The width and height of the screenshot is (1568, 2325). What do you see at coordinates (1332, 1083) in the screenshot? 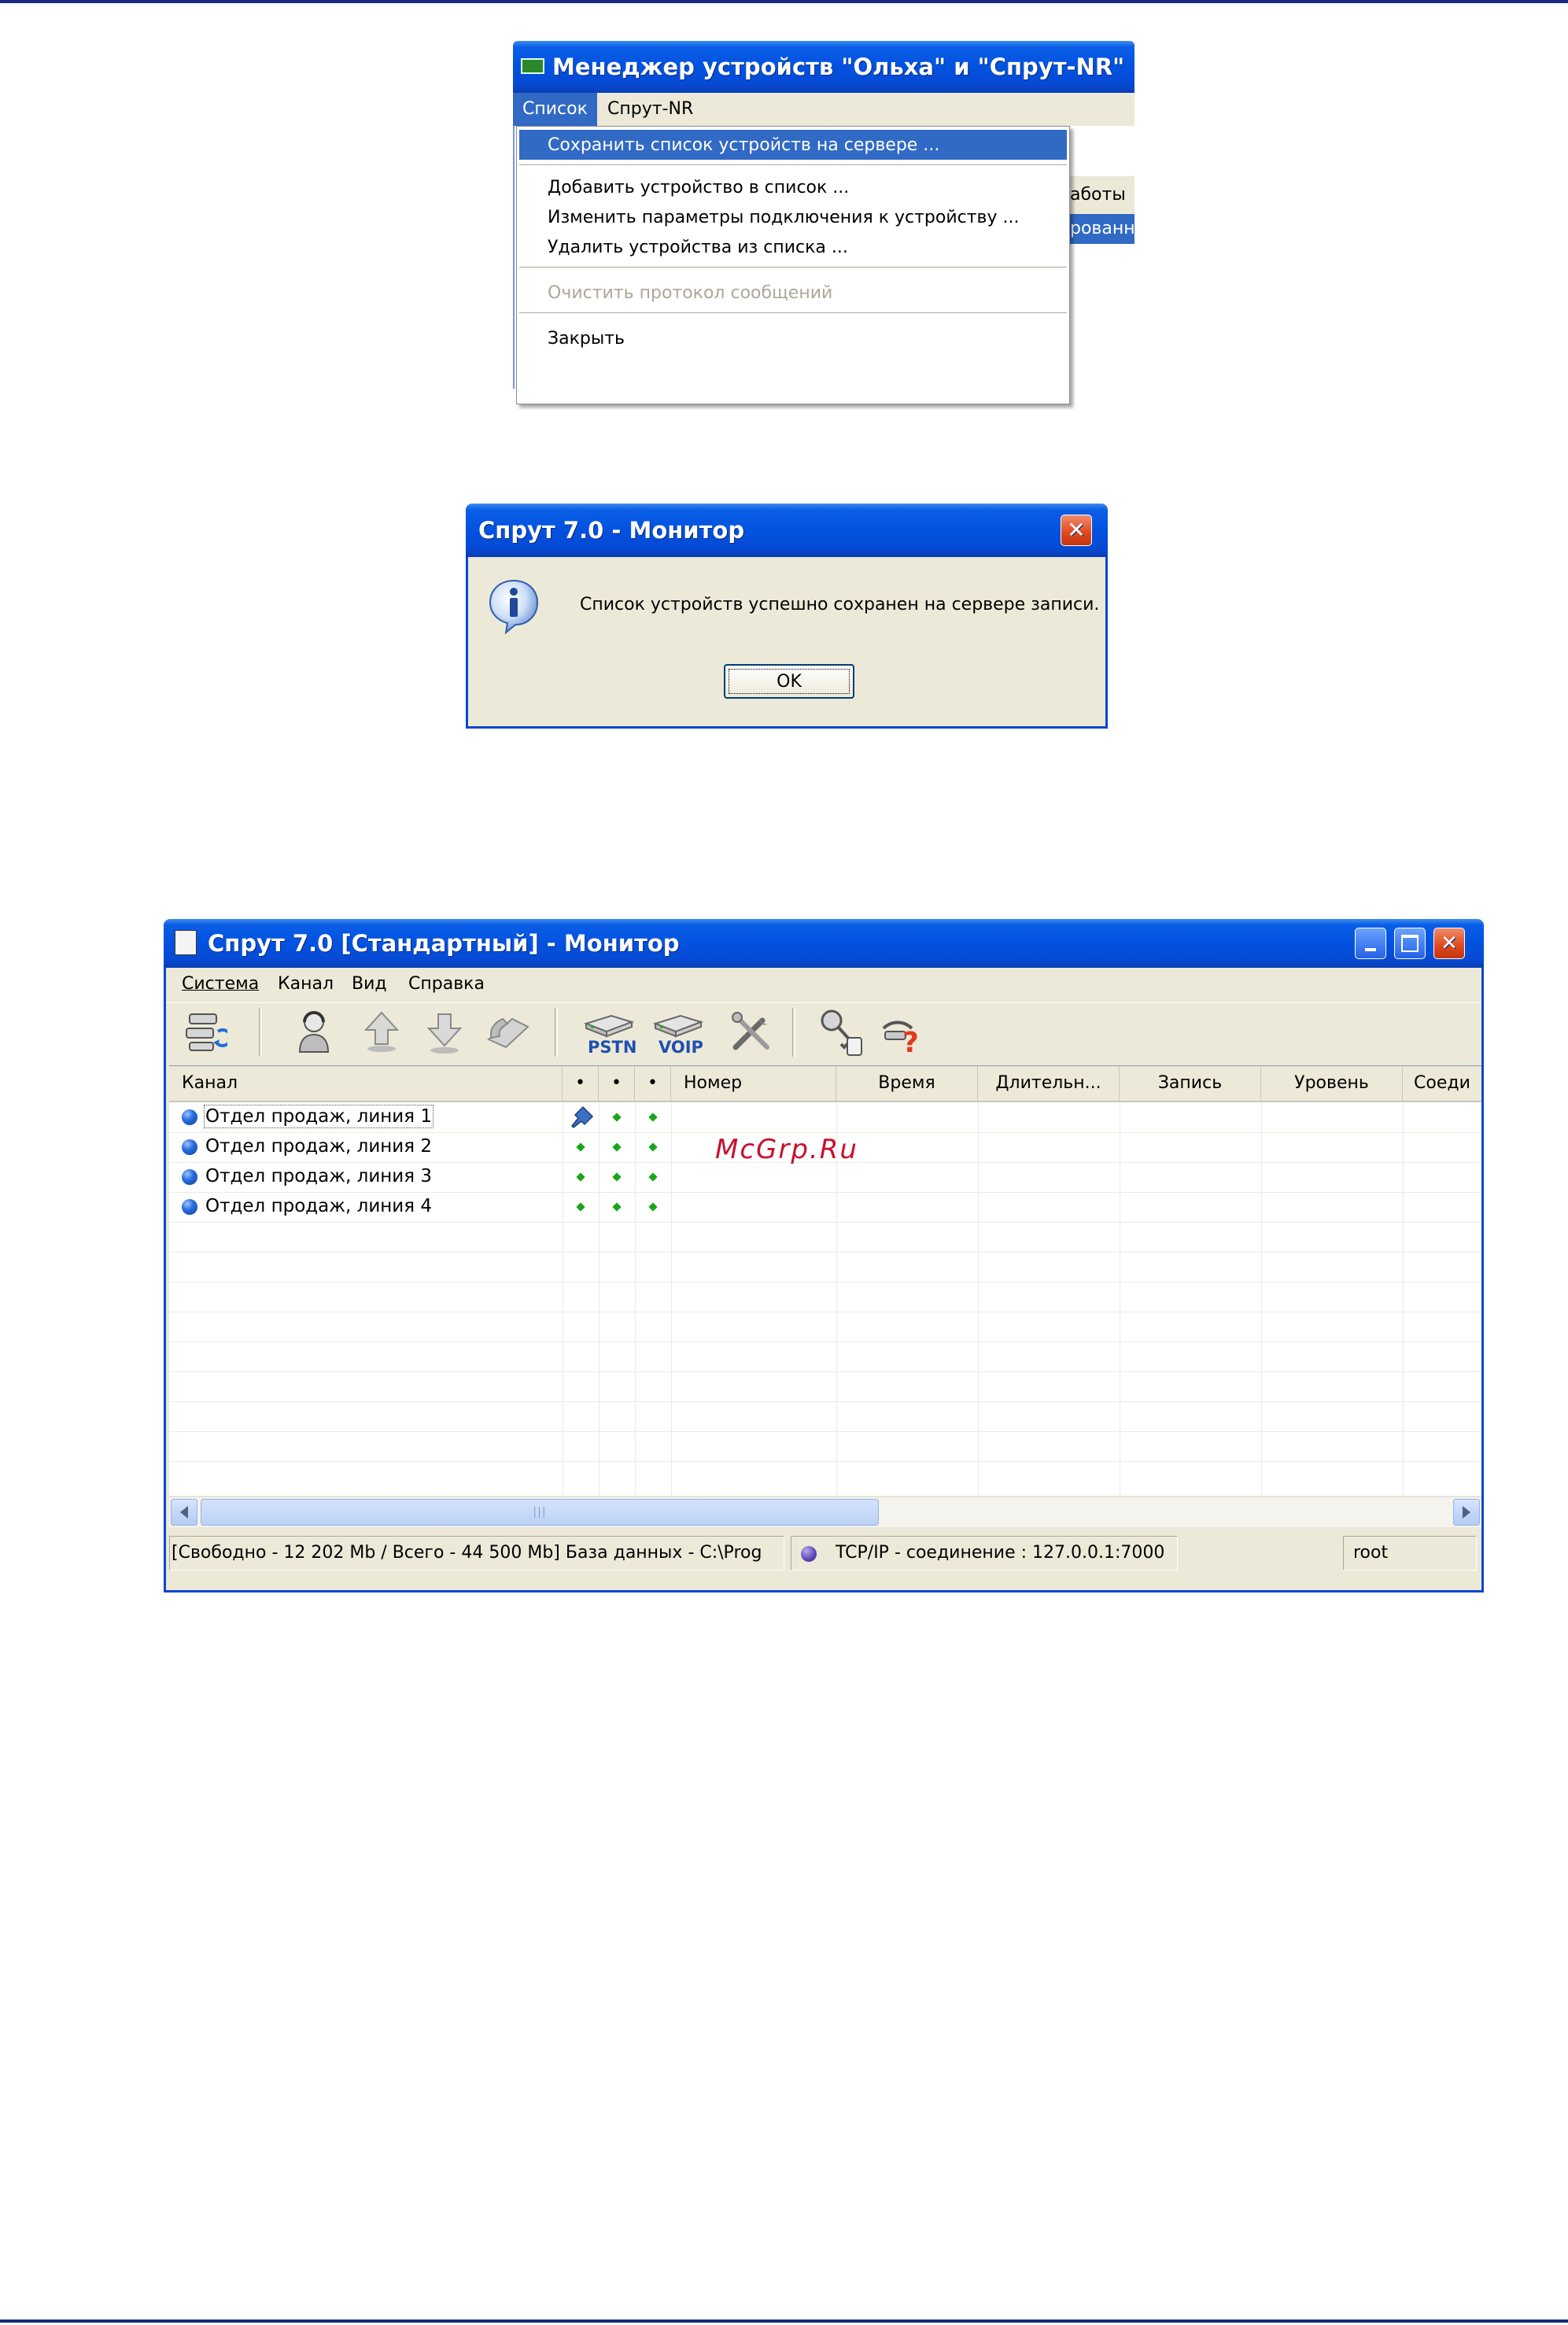
I see `column-header-level: Уровень` at bounding box center [1332, 1083].